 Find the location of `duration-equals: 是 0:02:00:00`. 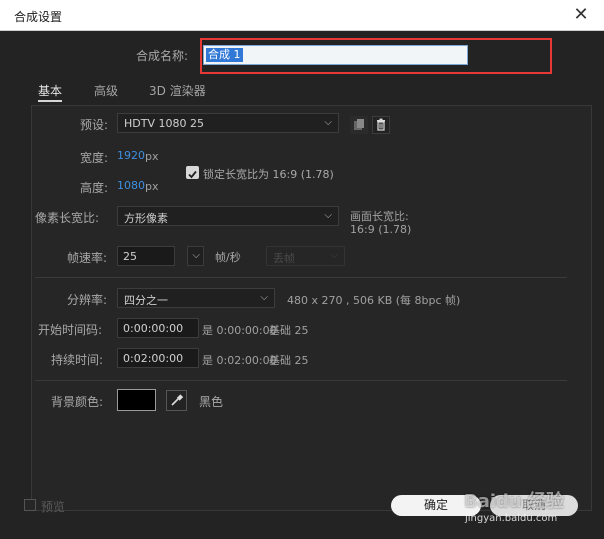

duration-equals: 是 0:02:00:00 is located at coordinates (239, 360).